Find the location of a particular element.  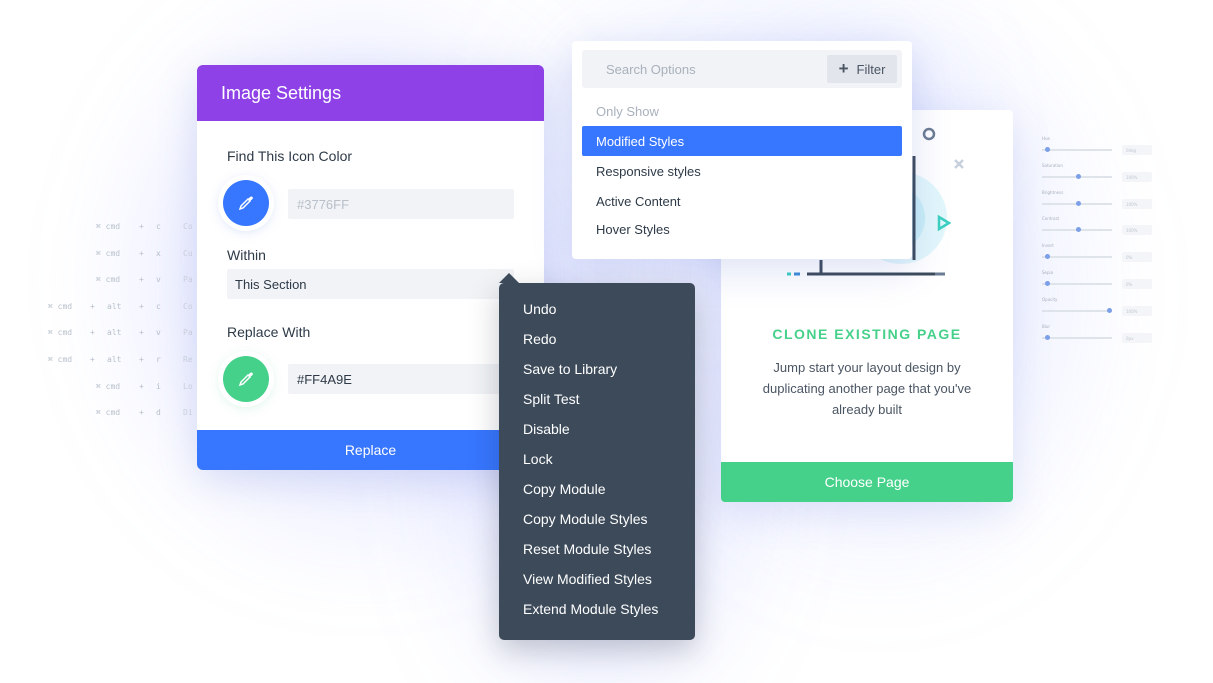

menu-item-reset-module-styles: Reset Module Styles is located at coordinates (587, 551).